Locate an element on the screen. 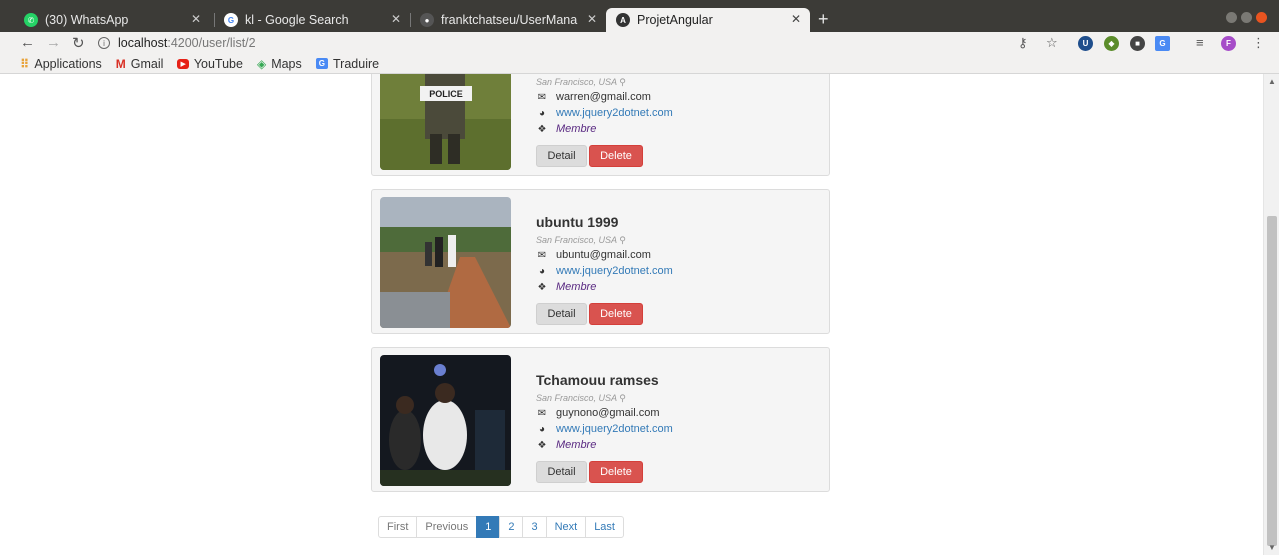 This screenshot has width=1279, height=555. email-row: ✉ guynono@gmail.com is located at coordinates (598, 413).